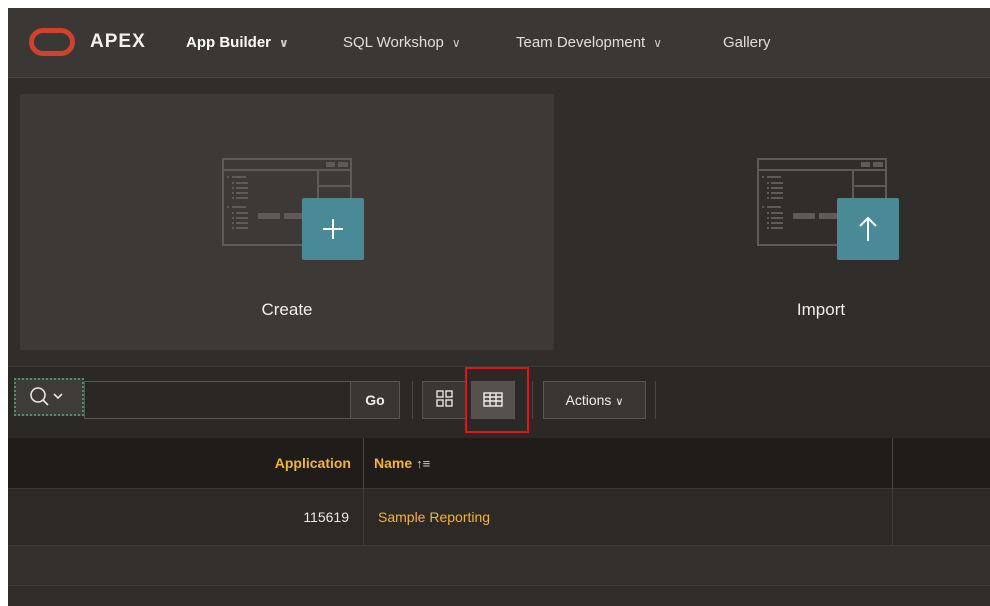 The image size is (990, 606). I want to click on go-button: Go, so click(375, 400).